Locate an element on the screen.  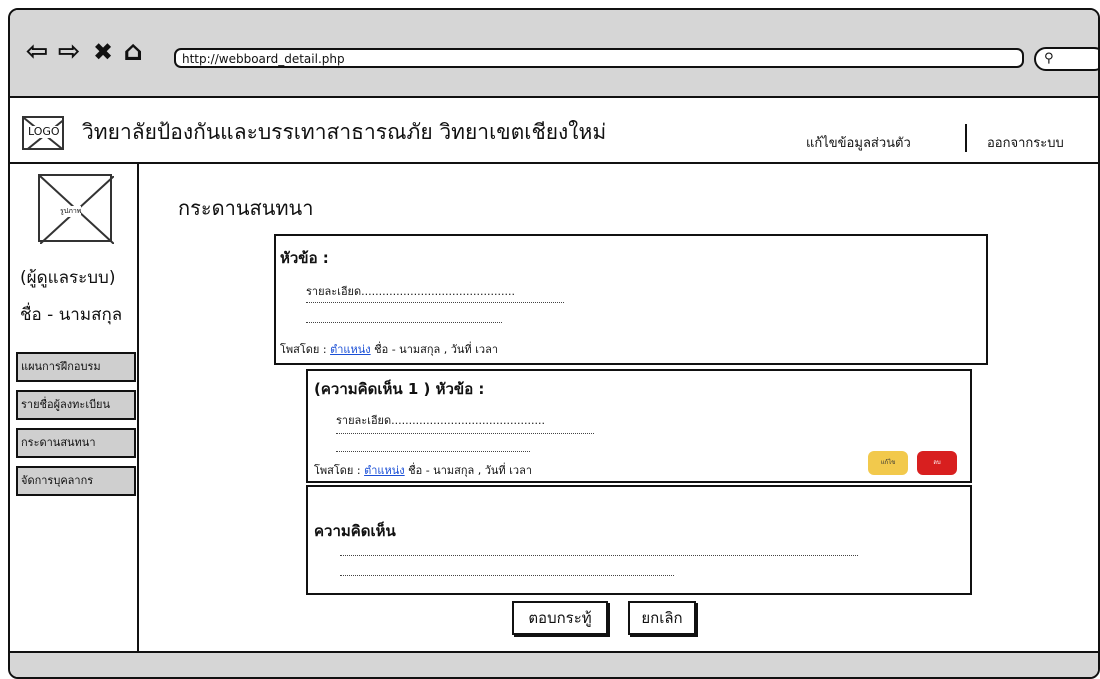
search-icon: ⚲ is located at coordinates (1049, 58).